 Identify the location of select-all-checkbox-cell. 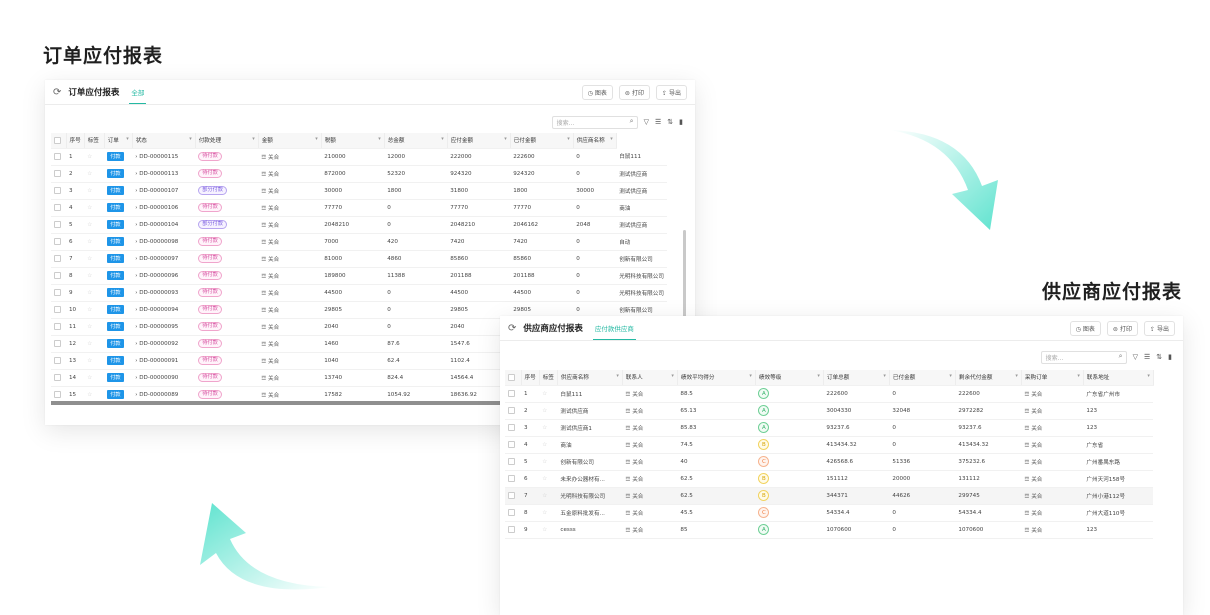
(513, 378).